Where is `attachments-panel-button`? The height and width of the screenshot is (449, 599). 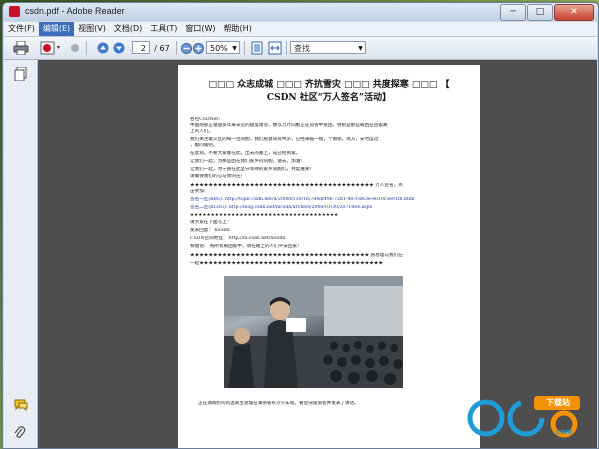
attachments-panel-button is located at coordinates (20, 432).